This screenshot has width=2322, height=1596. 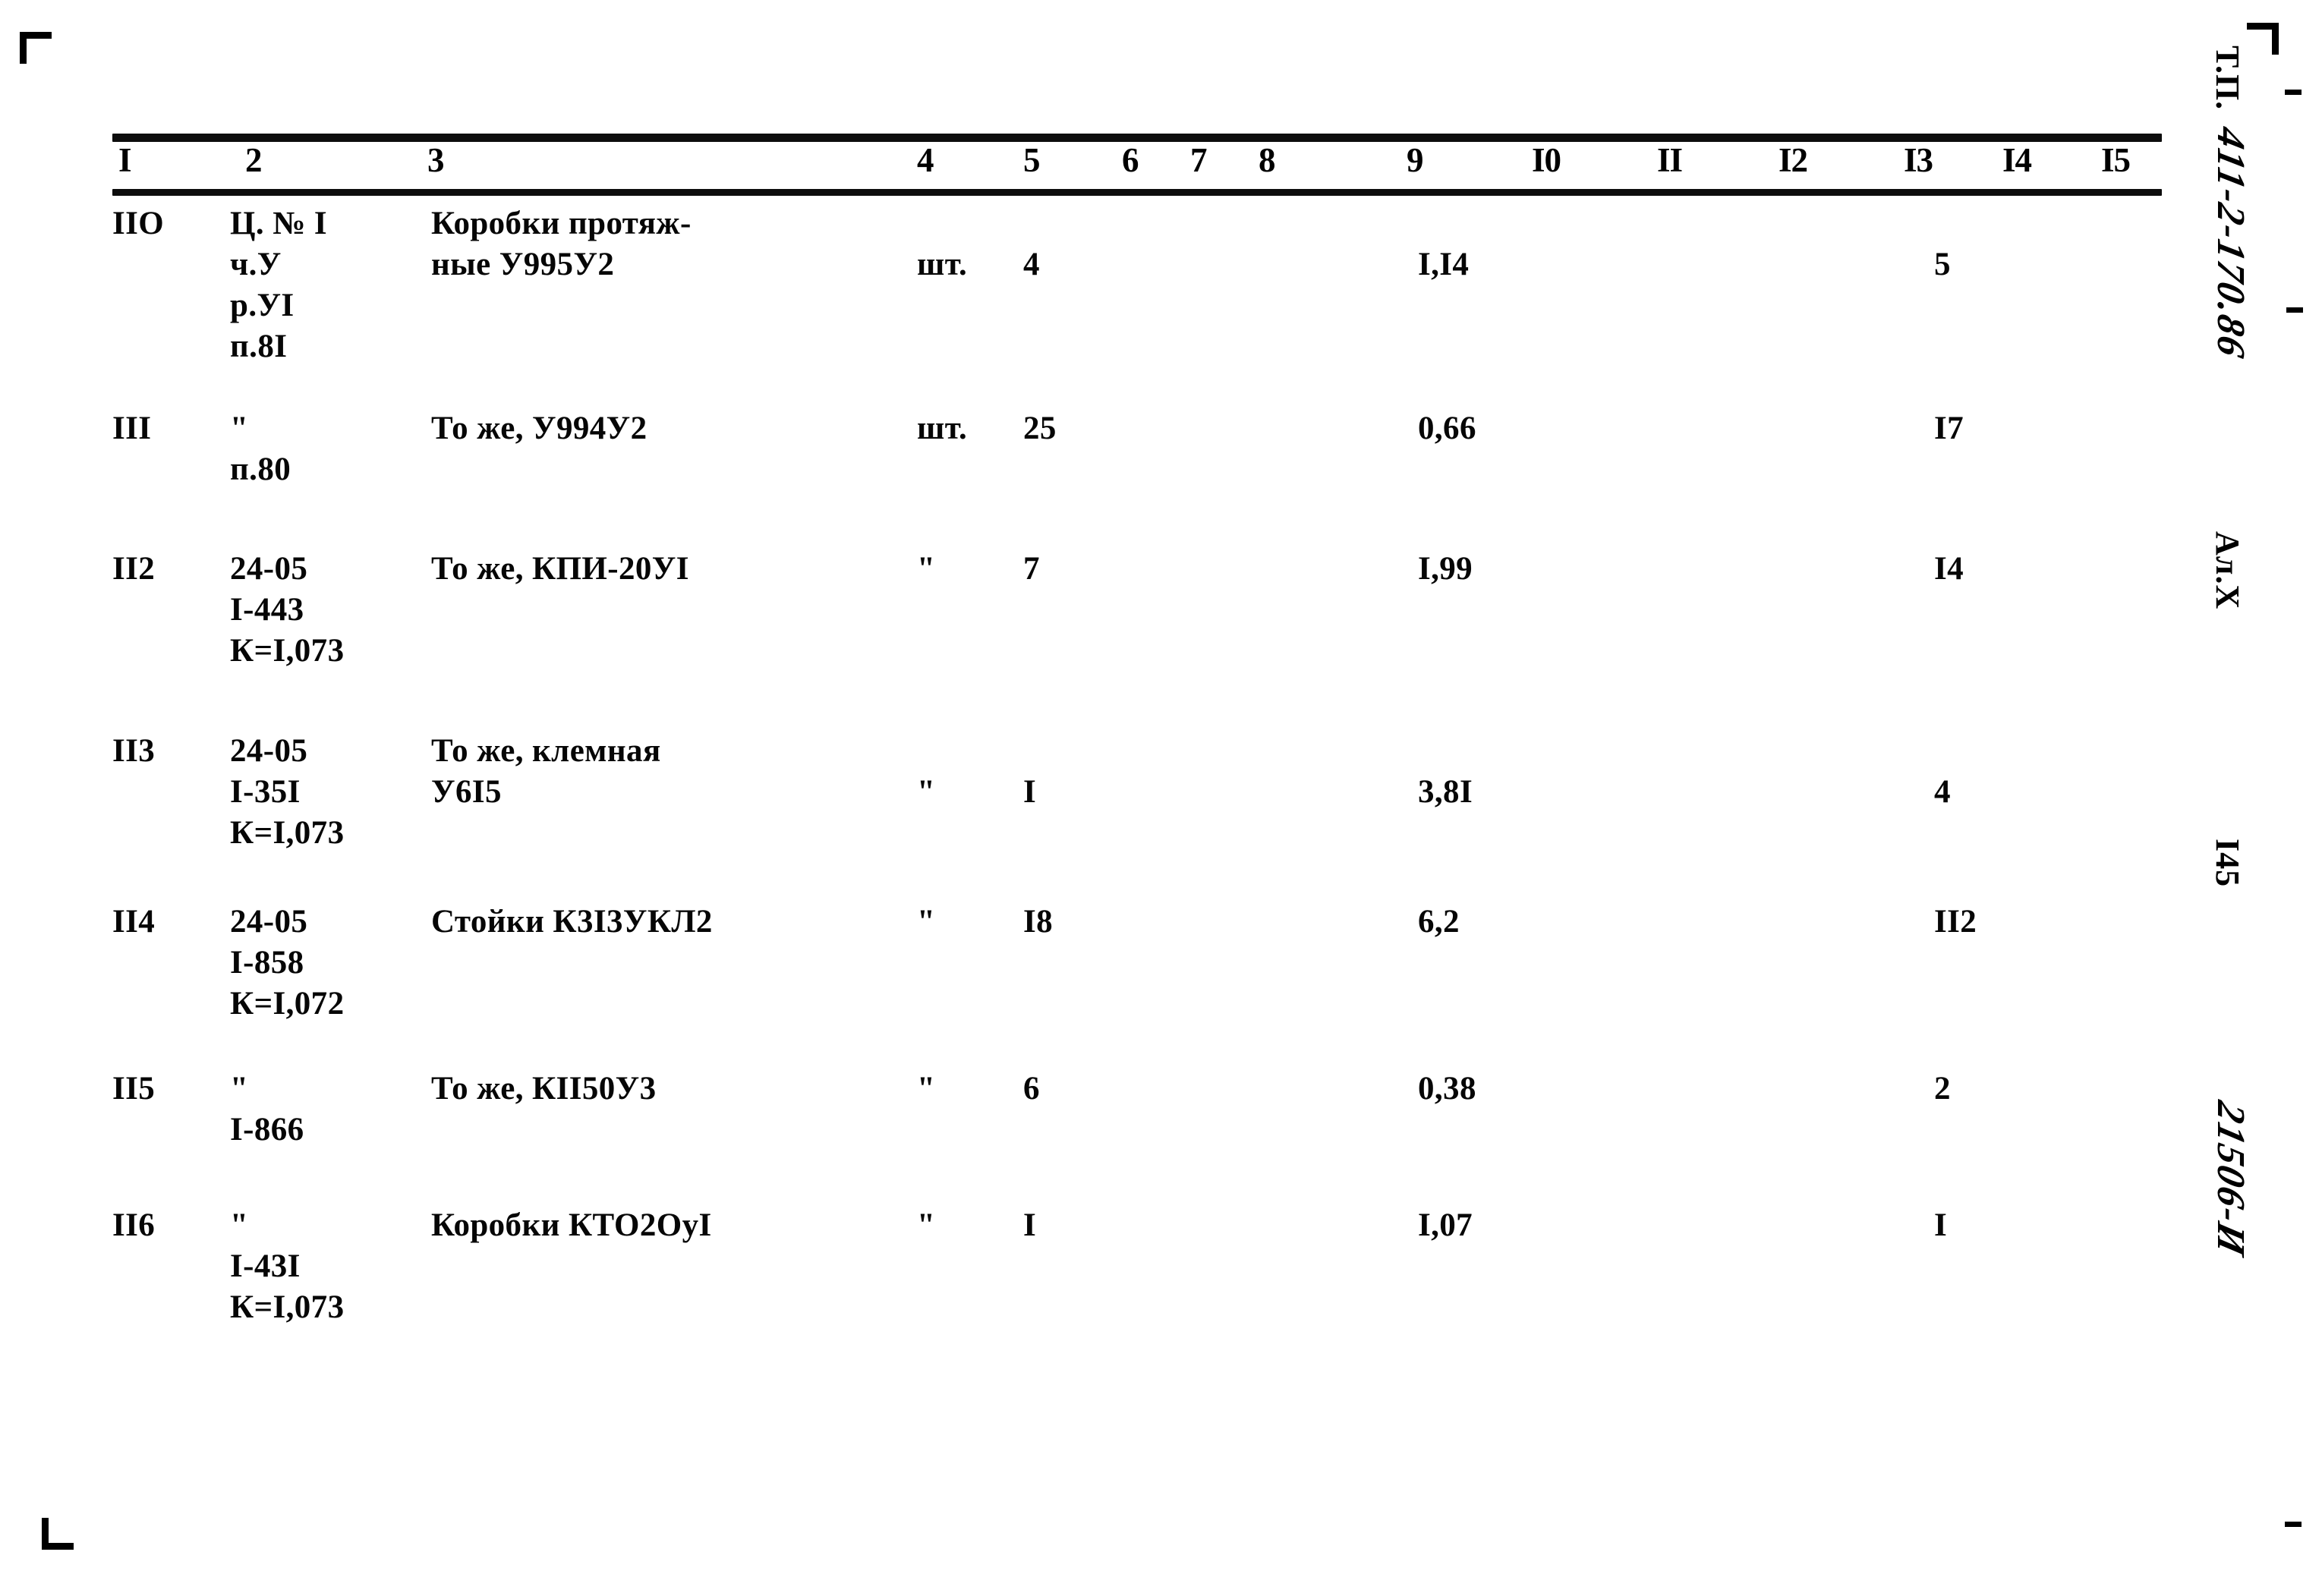 What do you see at coordinates (134, 569) in the screenshot?
I see `row-position: II2` at bounding box center [134, 569].